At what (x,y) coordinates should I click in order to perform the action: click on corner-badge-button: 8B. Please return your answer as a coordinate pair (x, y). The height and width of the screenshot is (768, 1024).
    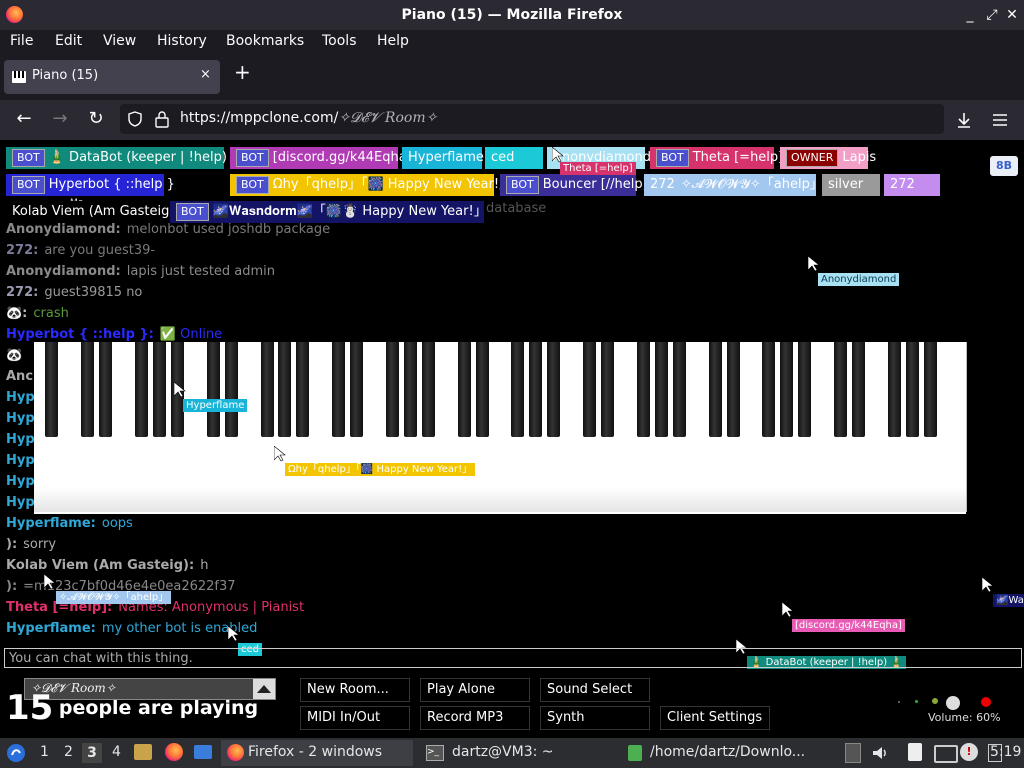
    Looking at the image, I should click on (1004, 166).